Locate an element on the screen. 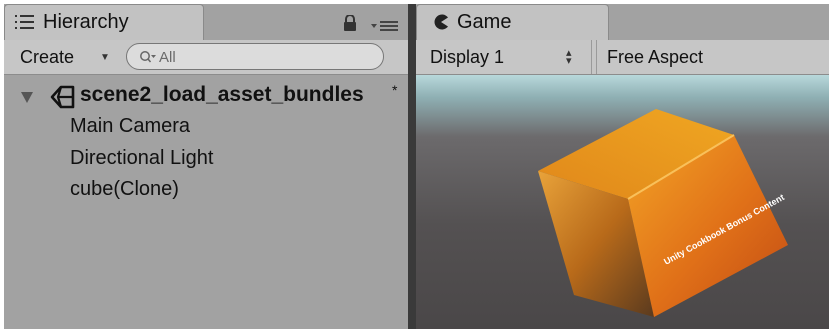  scene-name: scene2_load_asset_bundles is located at coordinates (222, 94).